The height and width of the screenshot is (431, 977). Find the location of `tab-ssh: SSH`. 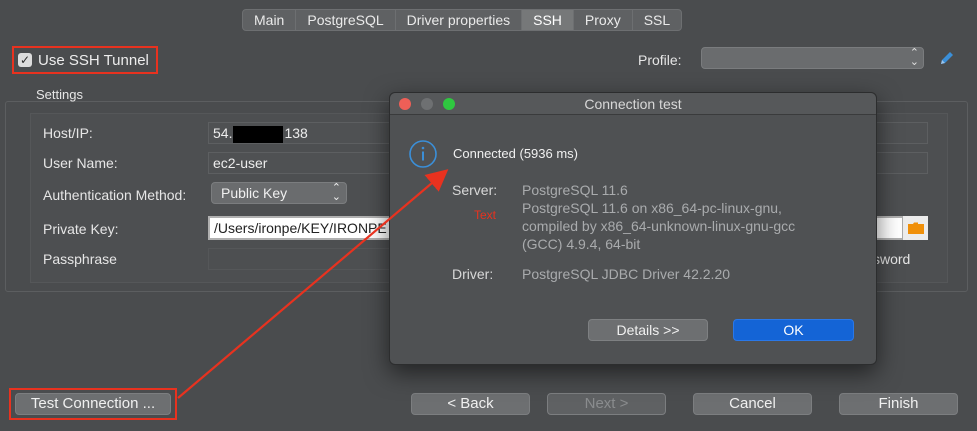

tab-ssh: SSH is located at coordinates (548, 20).